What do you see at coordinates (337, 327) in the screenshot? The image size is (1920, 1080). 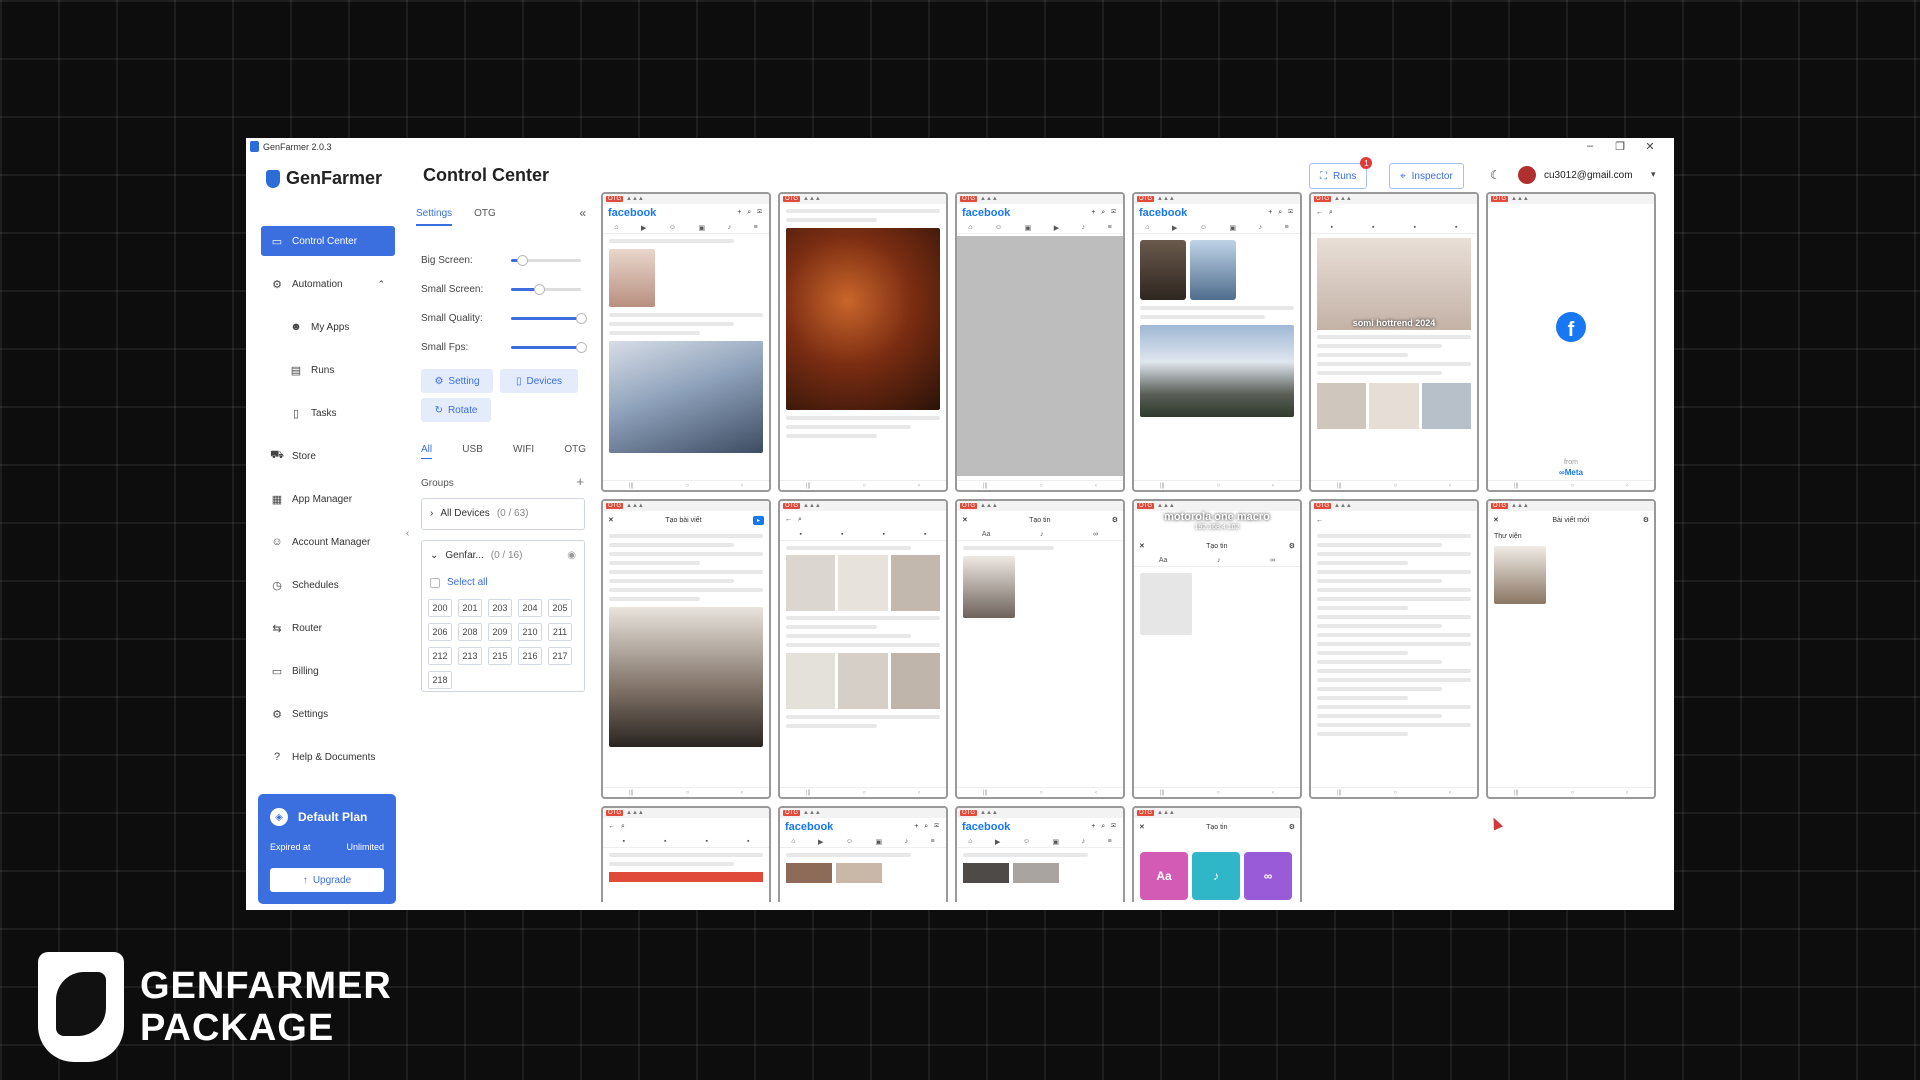 I see `nav-my-apps: ☻ My Apps` at bounding box center [337, 327].